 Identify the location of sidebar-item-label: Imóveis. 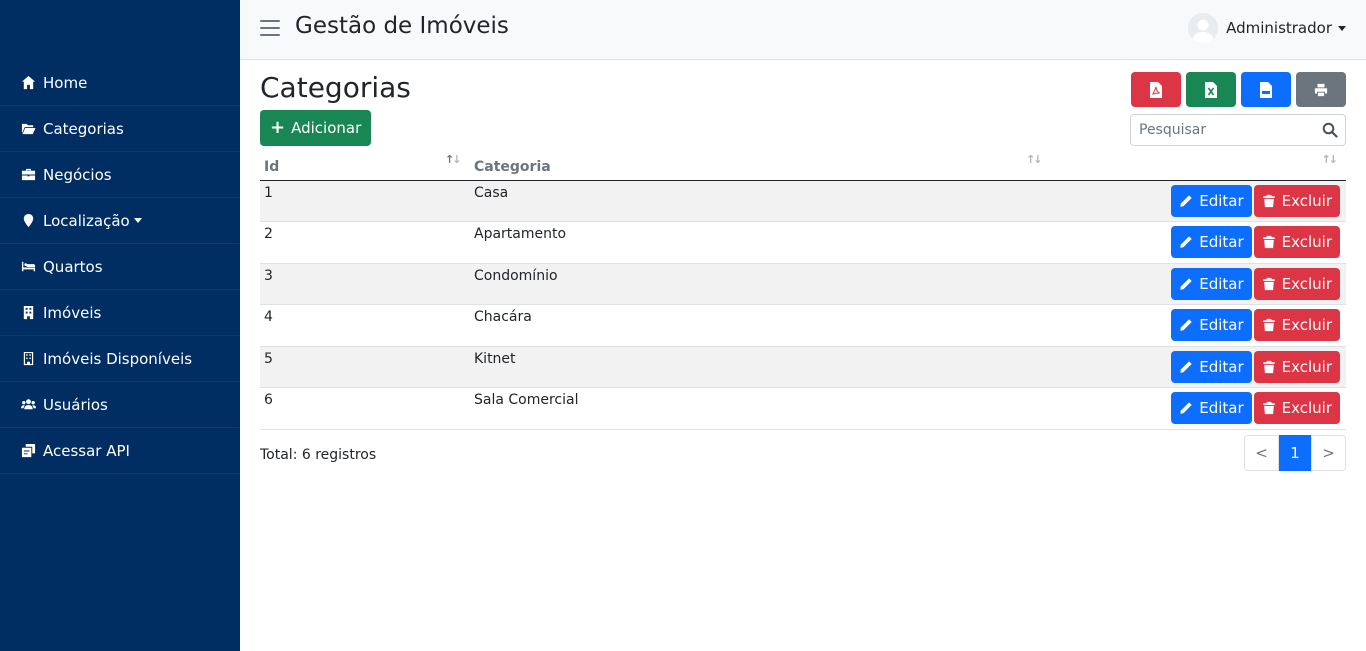
(72, 312).